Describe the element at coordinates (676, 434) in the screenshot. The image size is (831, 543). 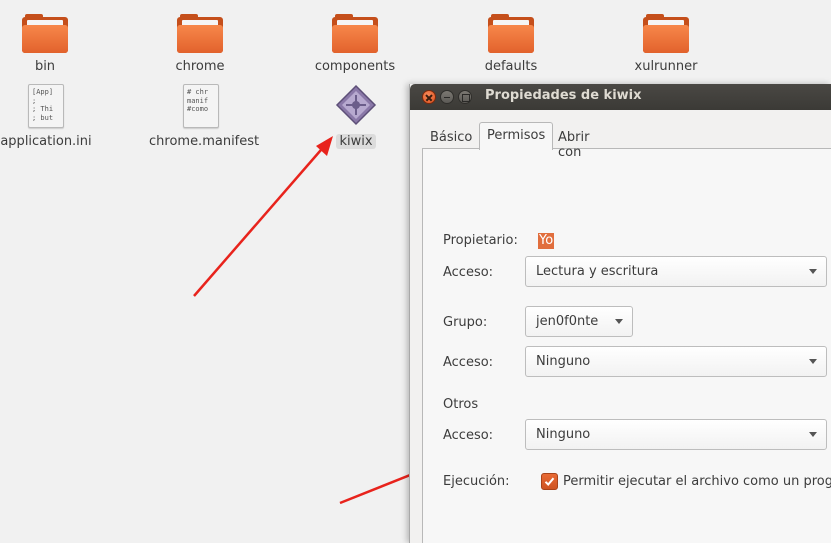
I see `others-access-combo: Ninguno` at that location.